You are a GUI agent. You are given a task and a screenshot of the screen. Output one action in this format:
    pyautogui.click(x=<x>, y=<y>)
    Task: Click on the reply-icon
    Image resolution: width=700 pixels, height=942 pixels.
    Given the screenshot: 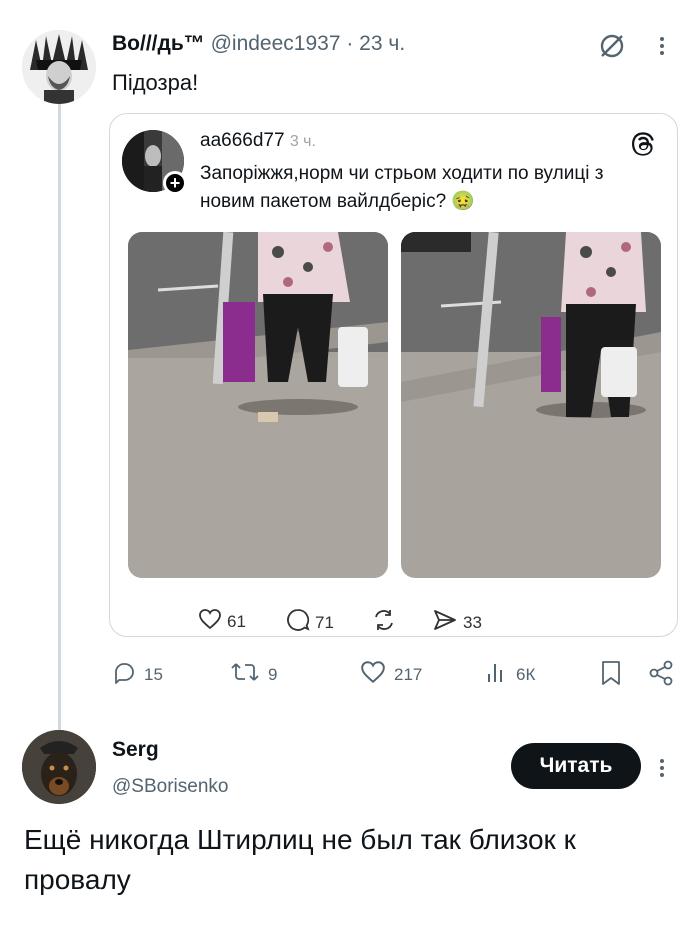 What is the action you would take?
    pyautogui.click(x=124, y=674)
    